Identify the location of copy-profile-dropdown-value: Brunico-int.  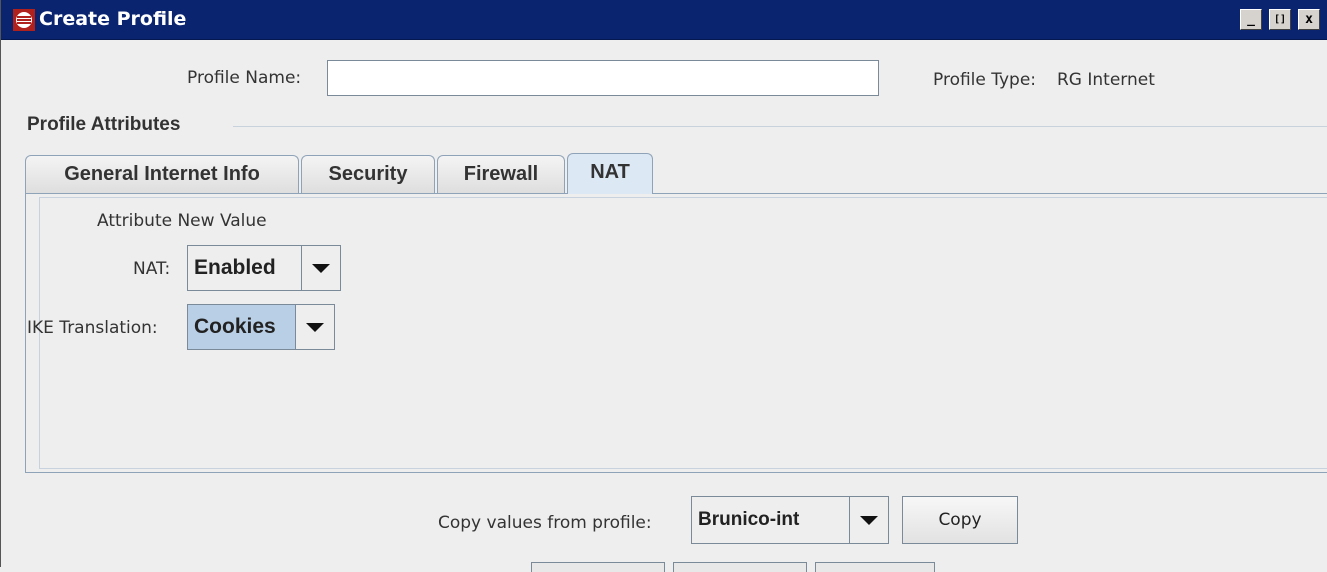
(770, 520).